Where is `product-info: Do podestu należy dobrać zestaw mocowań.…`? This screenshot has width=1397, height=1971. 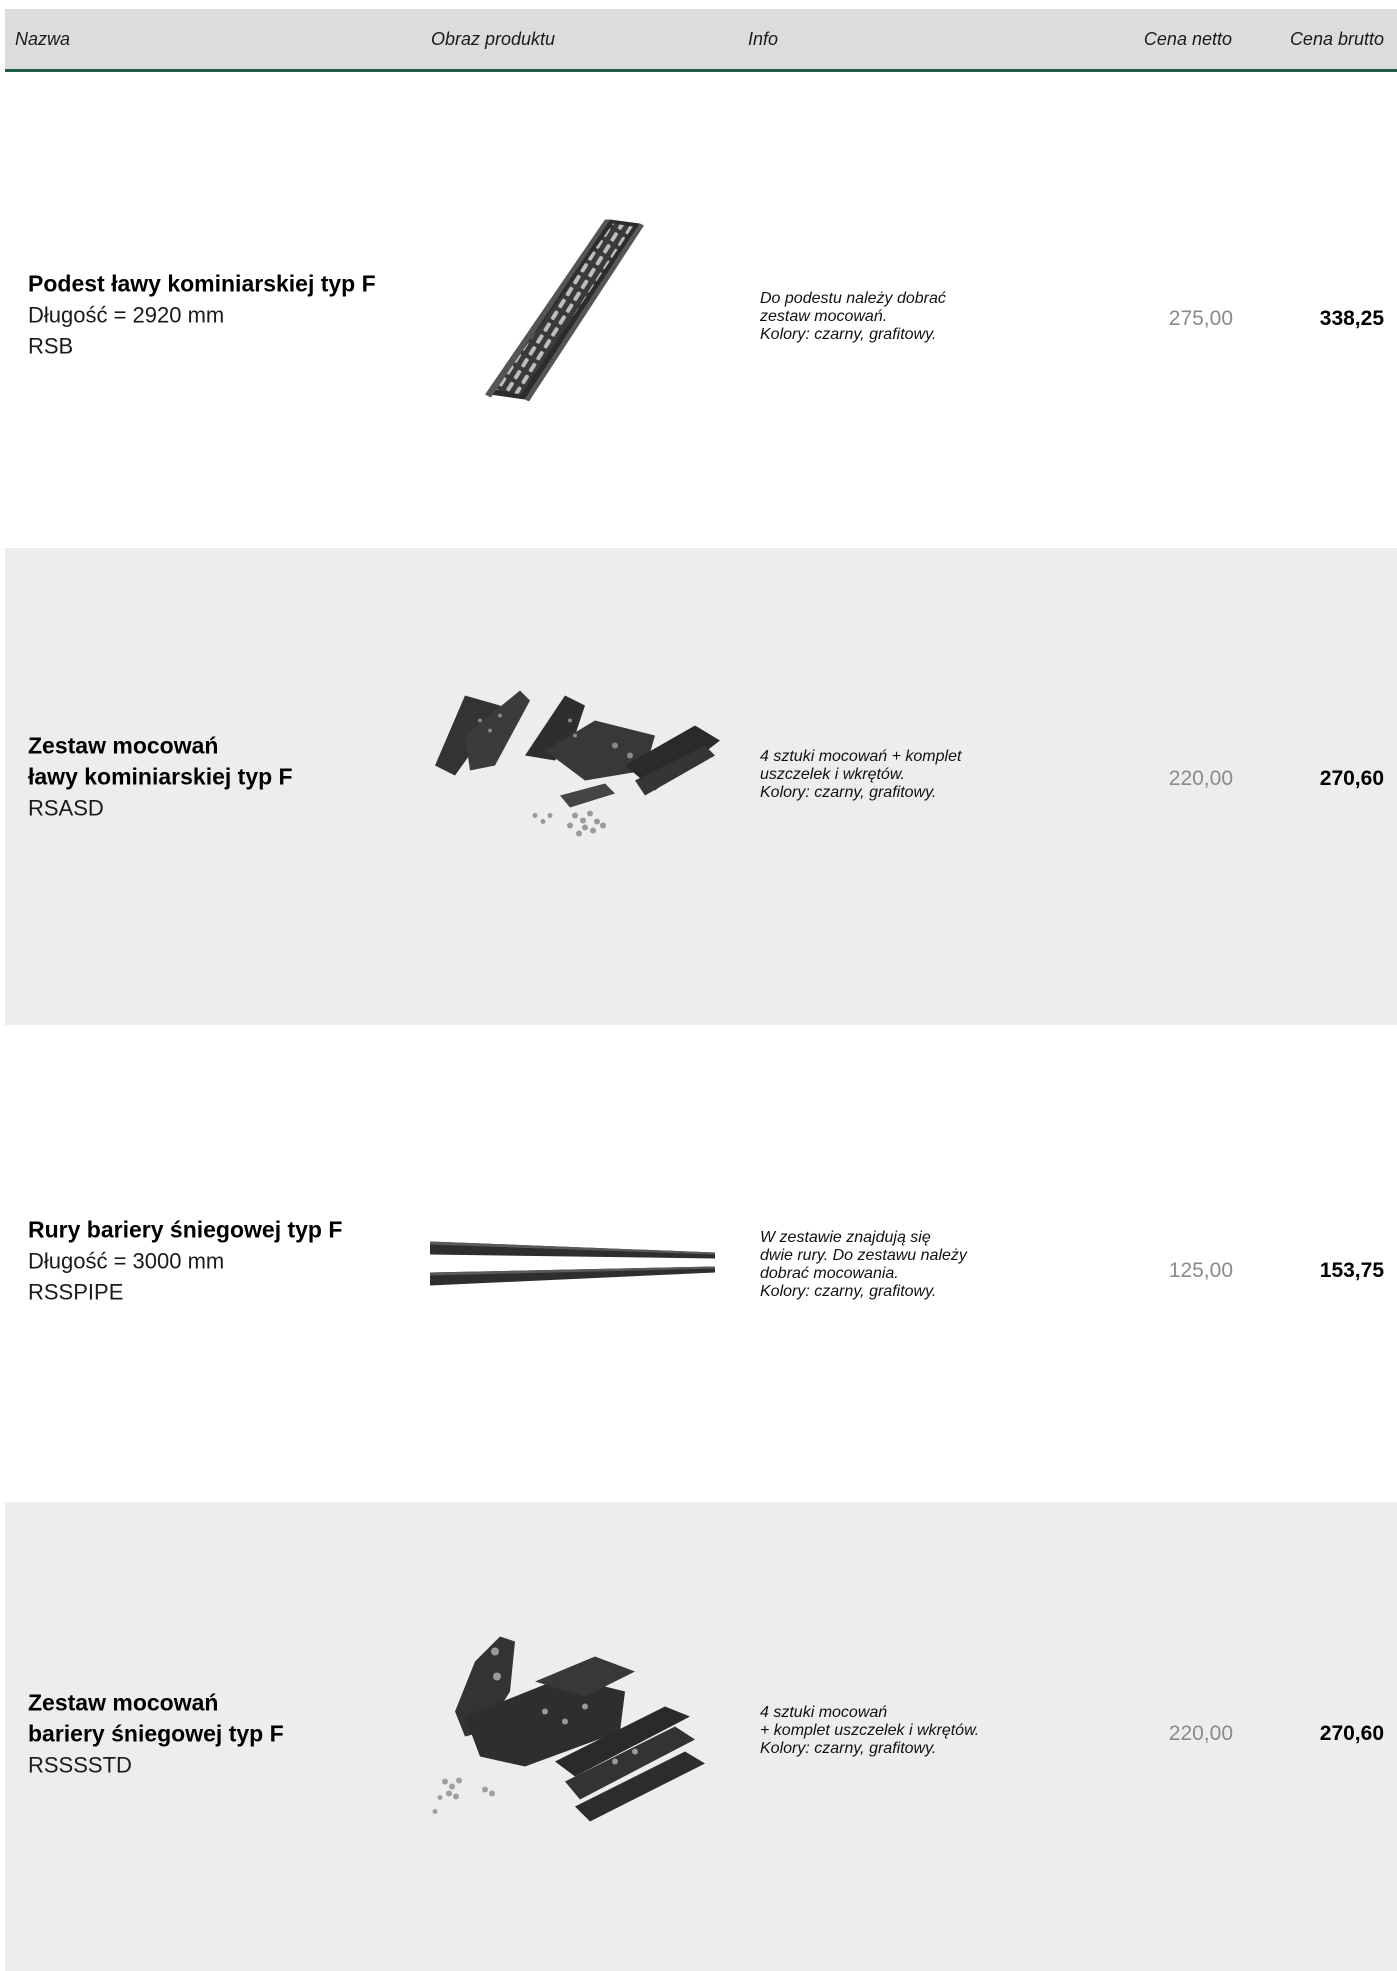 product-info: Do podestu należy dobrać zestaw mocowań.… is located at coordinates (853, 316).